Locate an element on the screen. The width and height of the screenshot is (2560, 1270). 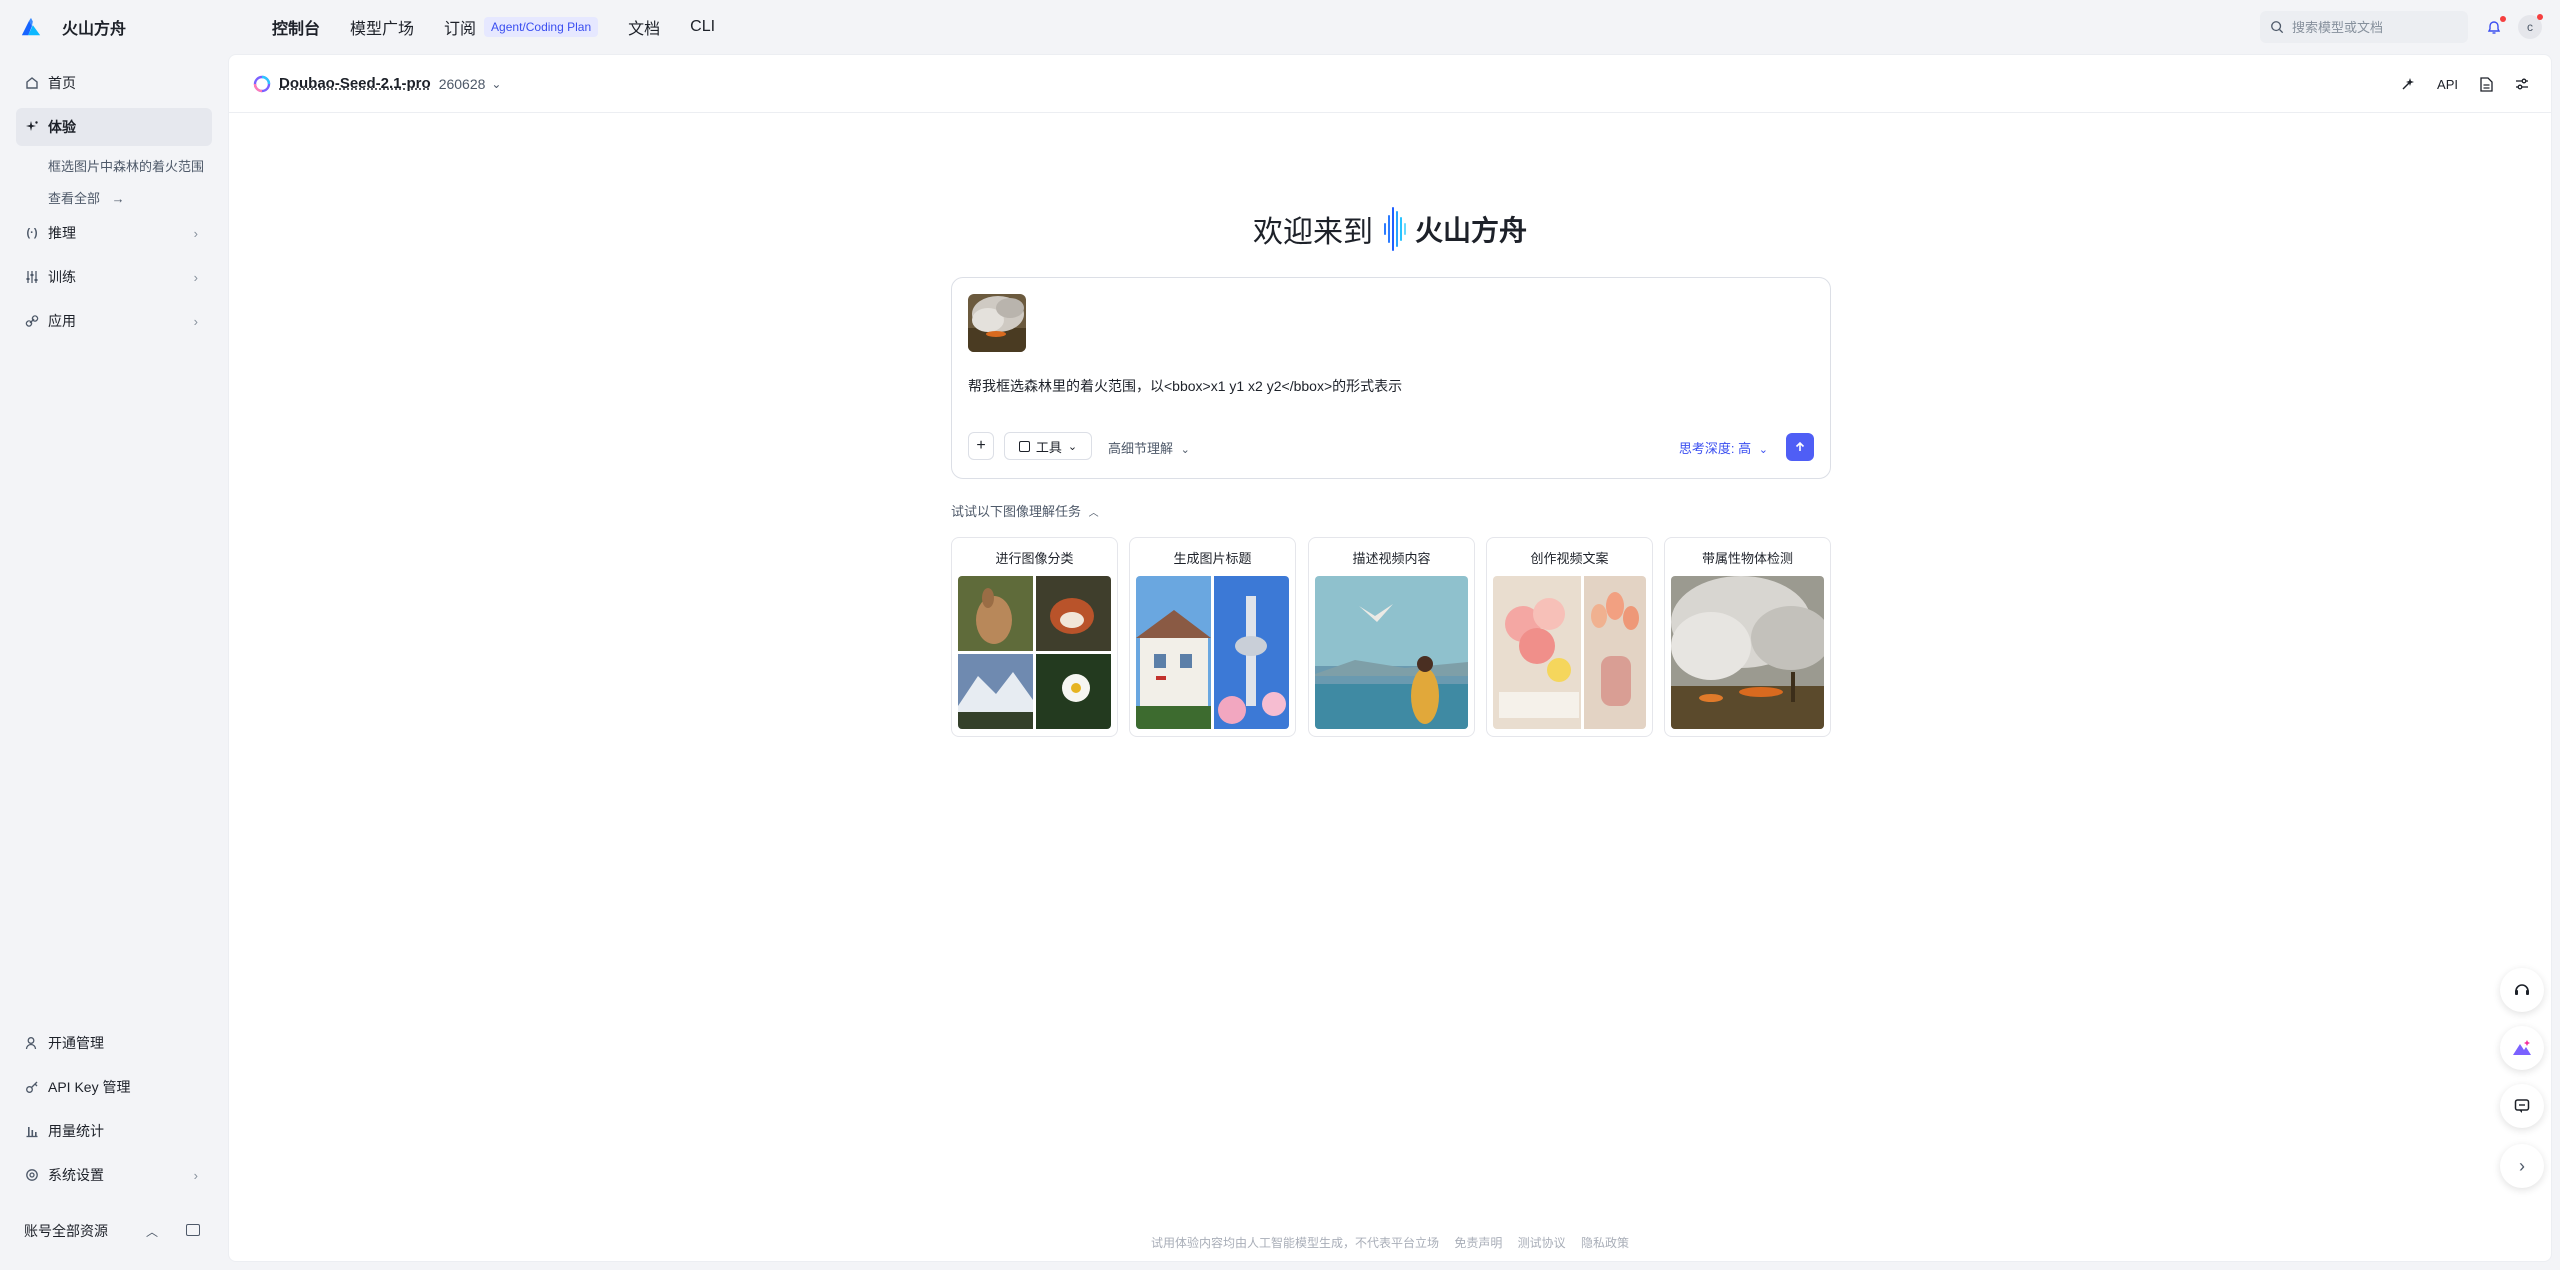
attached-image-thumbnail is located at coordinates (997, 323).